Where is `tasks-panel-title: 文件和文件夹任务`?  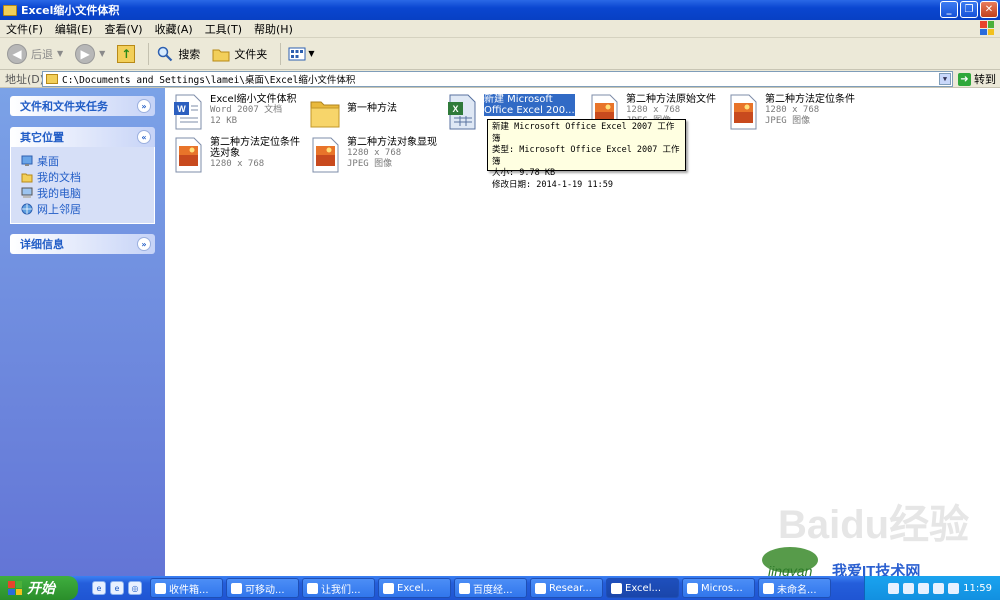
tasks-panel-title: 文件和文件夹任务 is located at coordinates (64, 106).